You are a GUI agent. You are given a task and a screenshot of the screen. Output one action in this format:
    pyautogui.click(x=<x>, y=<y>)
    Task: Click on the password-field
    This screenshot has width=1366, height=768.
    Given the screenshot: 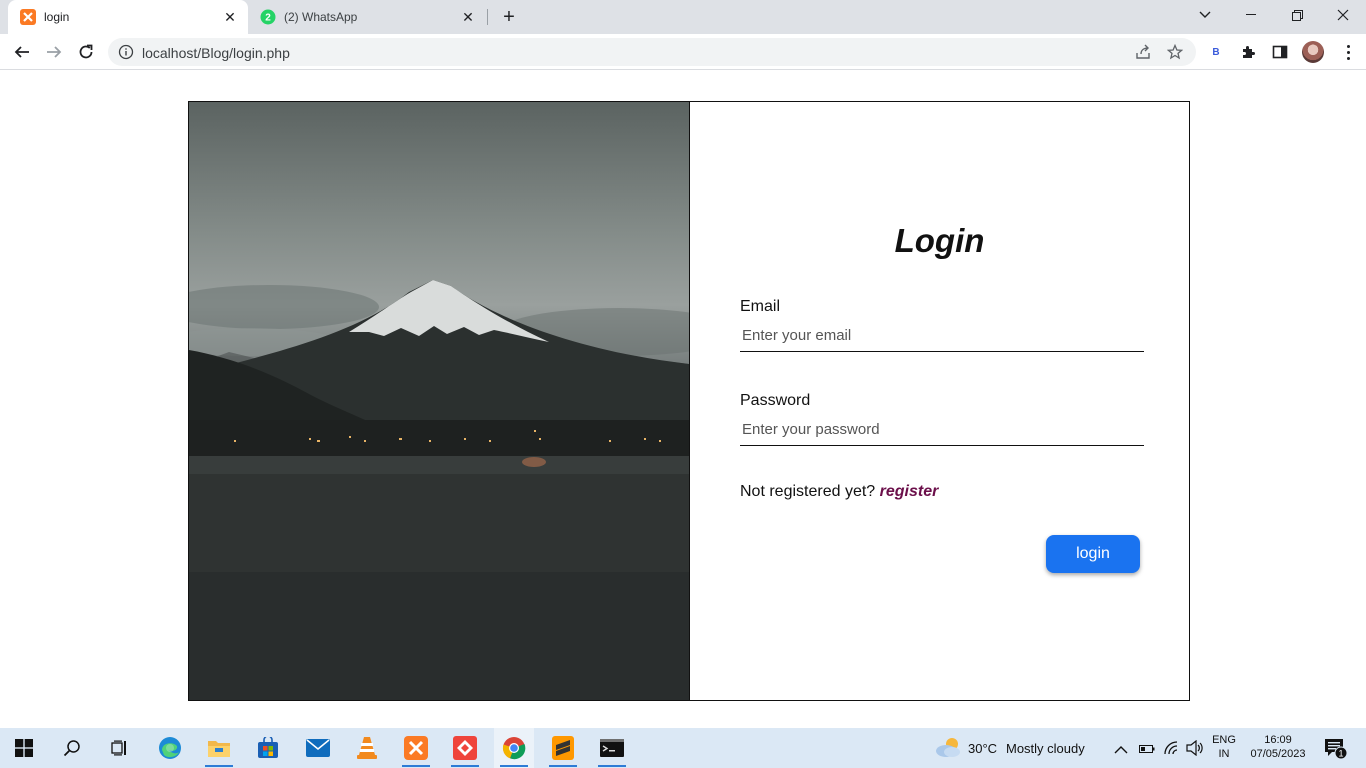 What is the action you would take?
    pyautogui.click(x=942, y=430)
    